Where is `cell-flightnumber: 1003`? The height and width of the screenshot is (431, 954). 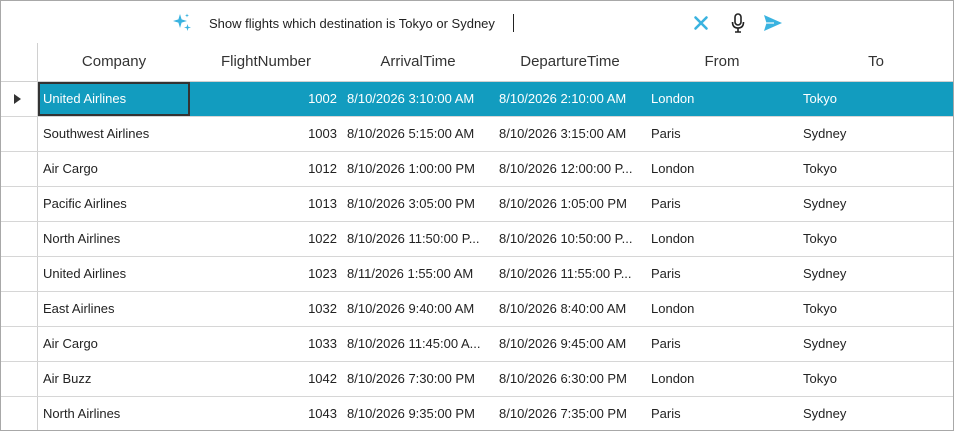
cell-flightnumber: 1003 is located at coordinates (266, 134).